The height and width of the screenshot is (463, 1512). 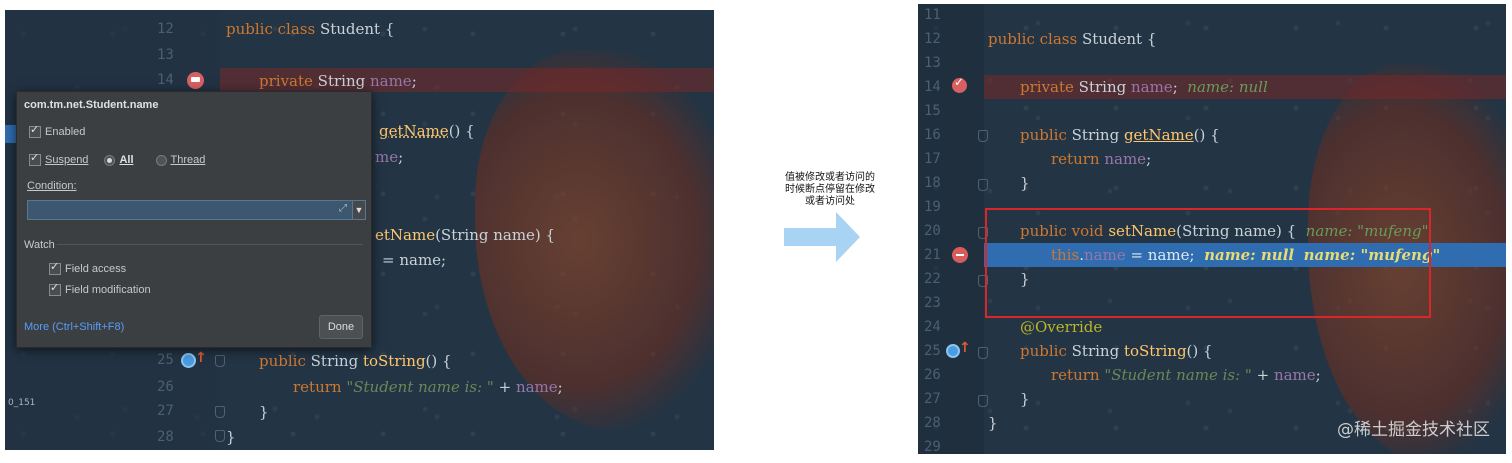 I want to click on line-number: 11, so click(x=932, y=15).